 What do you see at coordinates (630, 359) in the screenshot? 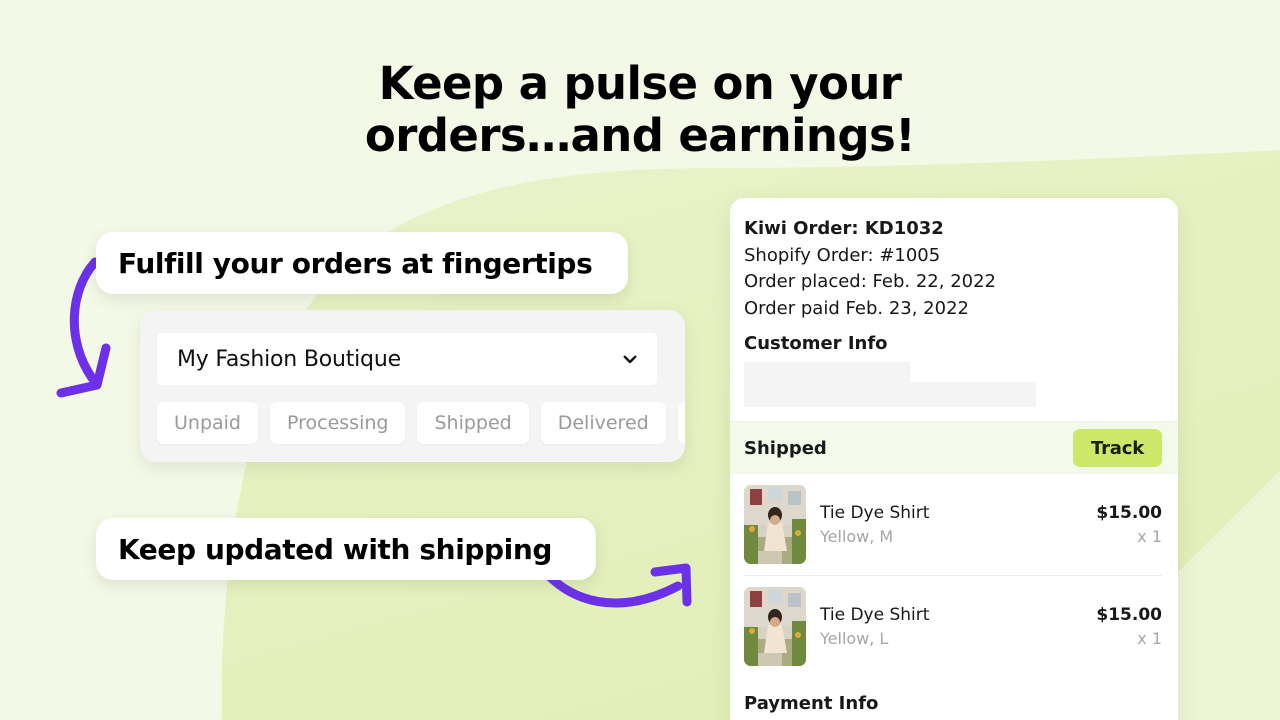
I see `chevron-down-icon` at bounding box center [630, 359].